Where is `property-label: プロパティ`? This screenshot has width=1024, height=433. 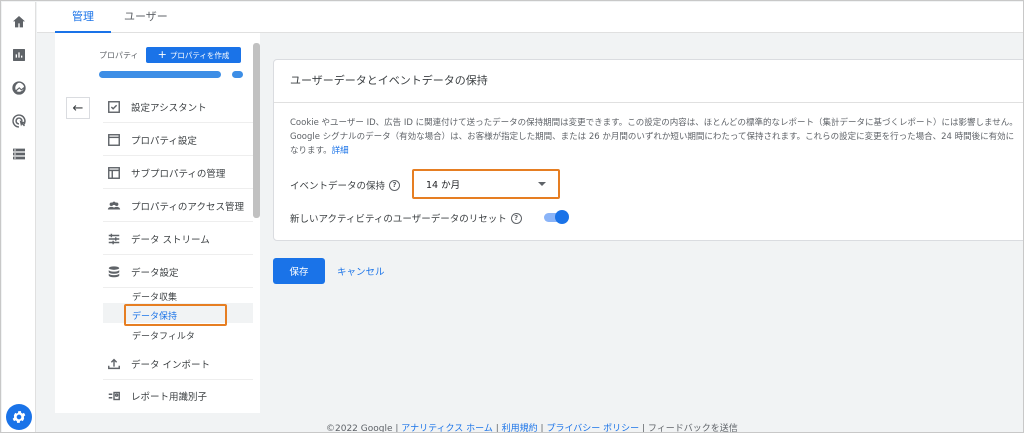 property-label: プロパティ is located at coordinates (119, 55).